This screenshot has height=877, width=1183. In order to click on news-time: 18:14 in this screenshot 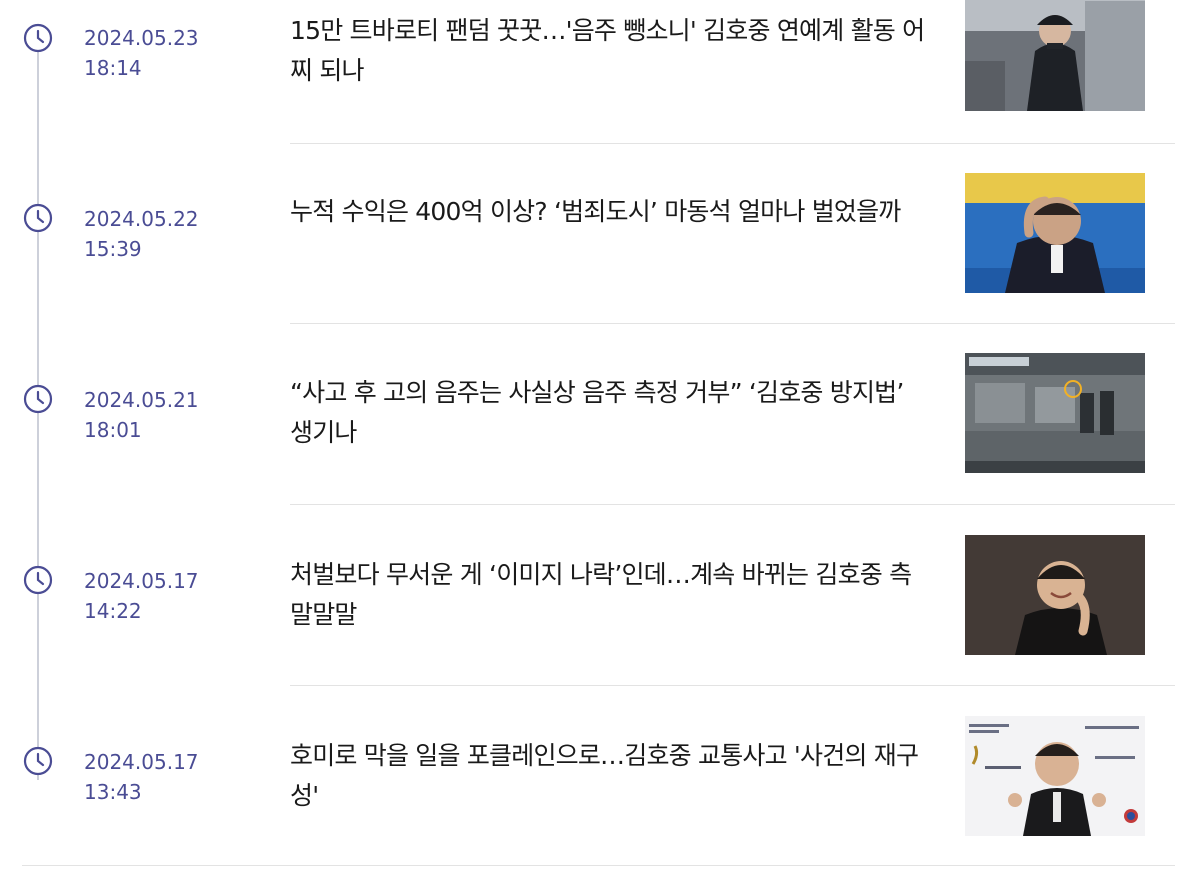, I will do `click(113, 68)`.